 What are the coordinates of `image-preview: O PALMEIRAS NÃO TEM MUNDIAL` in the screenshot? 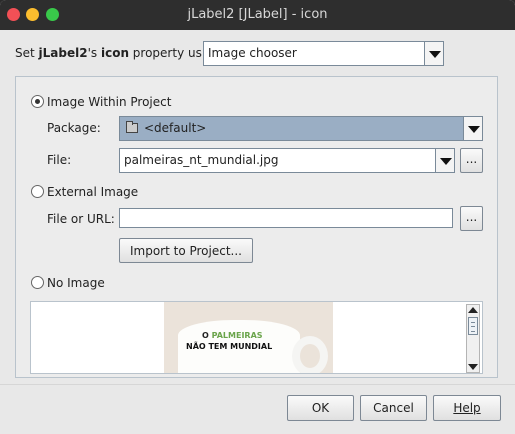 It's located at (256, 337).